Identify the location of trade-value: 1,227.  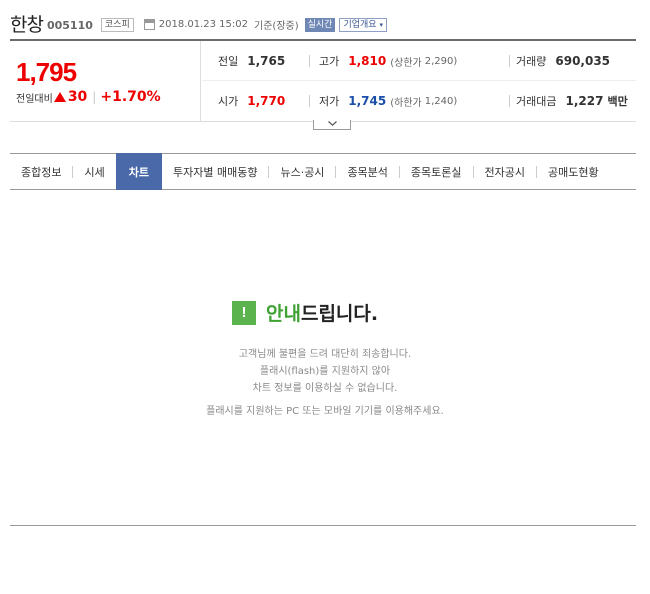
(584, 101).